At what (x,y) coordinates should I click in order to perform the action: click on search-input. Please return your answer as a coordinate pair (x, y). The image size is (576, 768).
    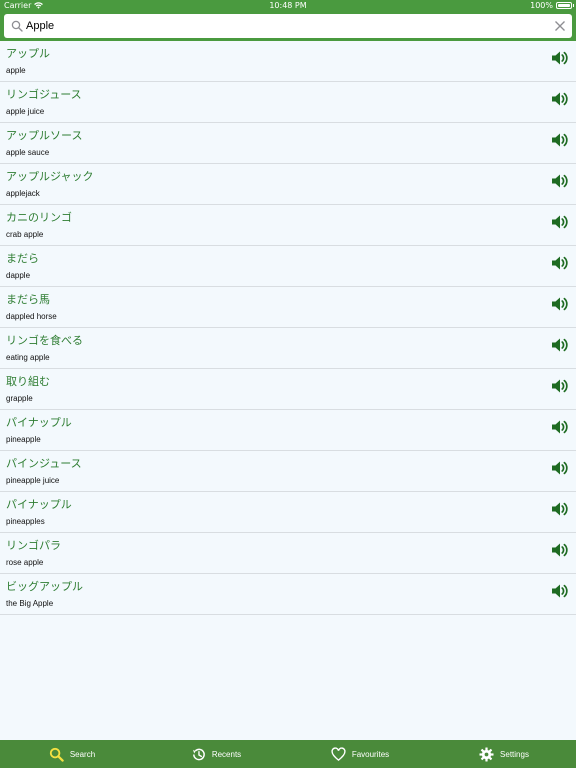
    Looking at the image, I should click on (286, 26).